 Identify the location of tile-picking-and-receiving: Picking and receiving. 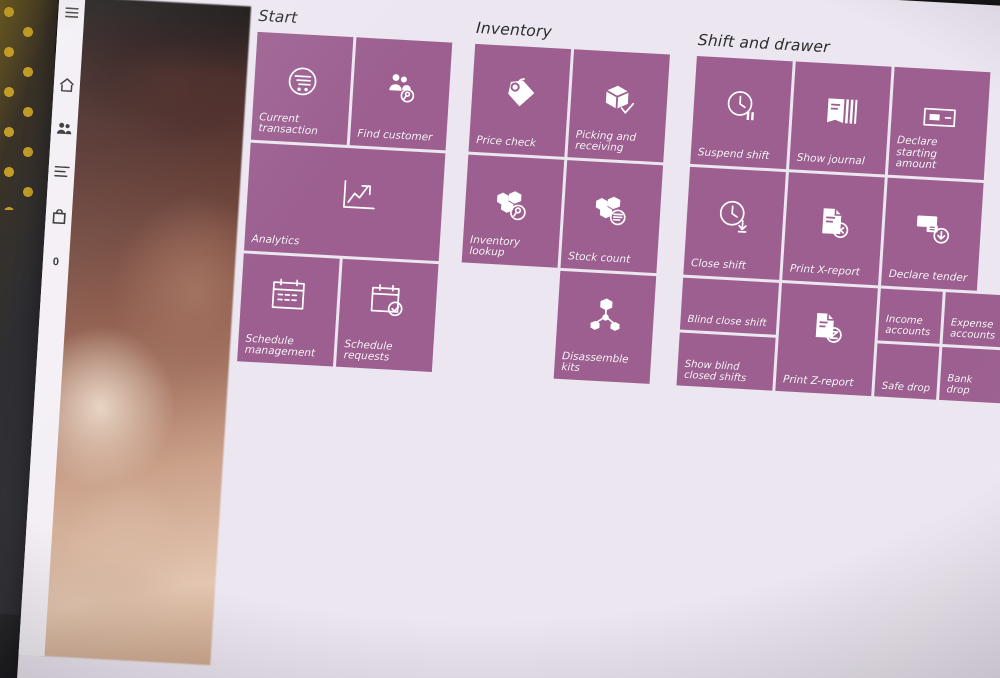
(618, 106).